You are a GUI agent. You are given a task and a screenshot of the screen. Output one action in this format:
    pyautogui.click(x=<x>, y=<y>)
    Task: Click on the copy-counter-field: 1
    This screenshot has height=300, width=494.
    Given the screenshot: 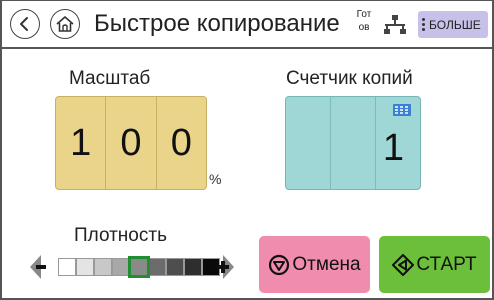 What is the action you would take?
    pyautogui.click(x=353, y=143)
    